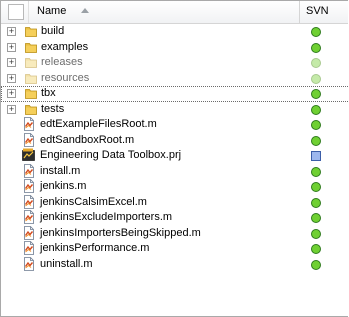  Describe the element at coordinates (174, 202) in the screenshot. I see `file-row: jenkinsCalsimExcel.m` at that location.